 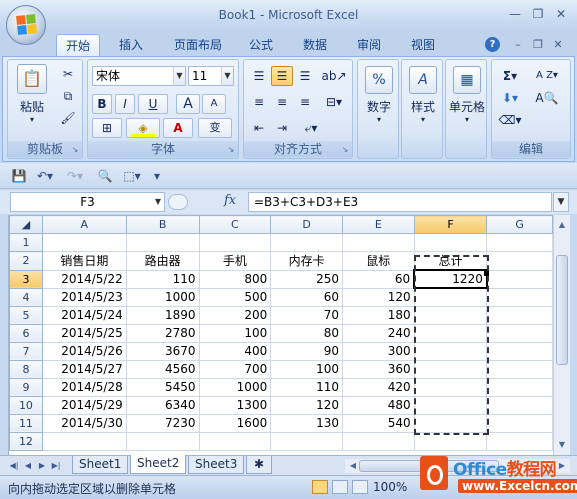 I want to click on increase-indent-icon: ⇥, so click(x=282, y=128).